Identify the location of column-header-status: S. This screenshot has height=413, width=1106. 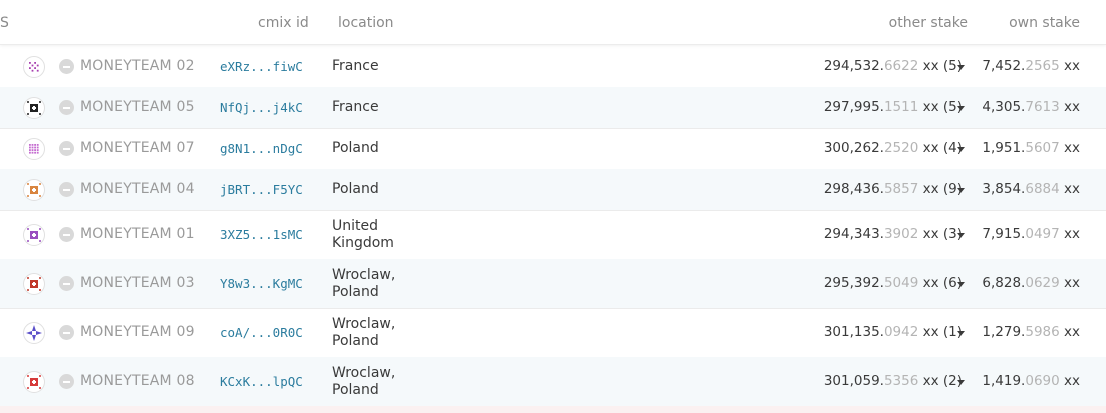
(4, 23).